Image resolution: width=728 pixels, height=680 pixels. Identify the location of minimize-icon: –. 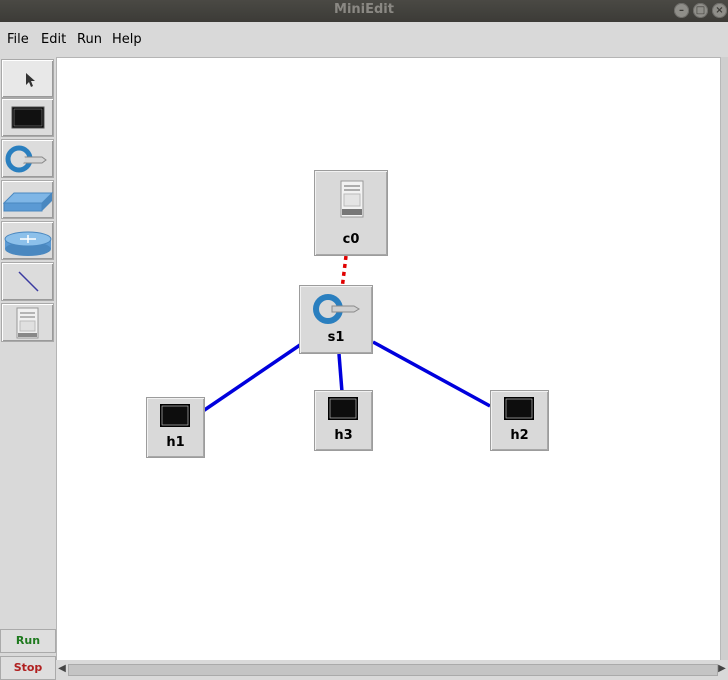
(681, 10).